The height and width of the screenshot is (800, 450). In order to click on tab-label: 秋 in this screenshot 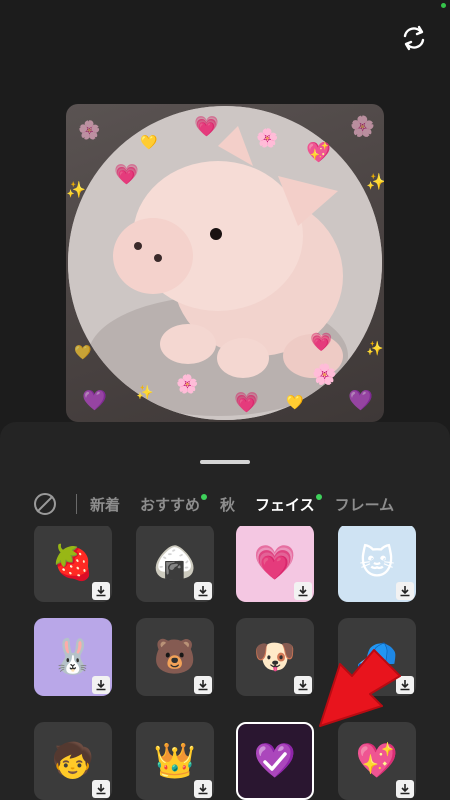, I will do `click(228, 504)`.